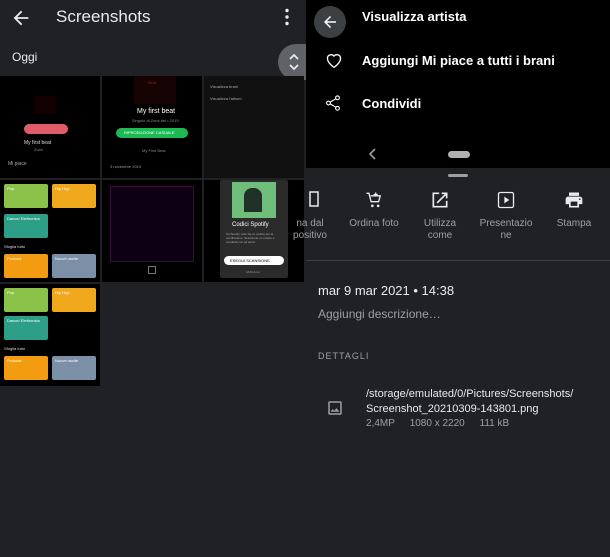  I want to click on megapixels: 2,4MP, so click(380, 423).